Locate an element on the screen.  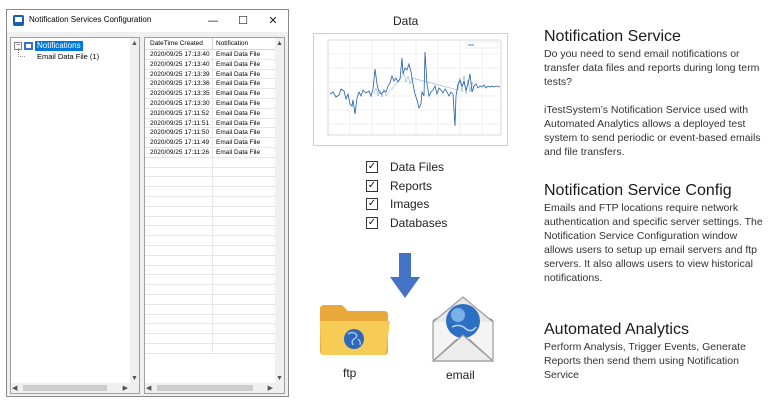
table-row: 2020/09/25 17:13:35 Email Data File is located at coordinates (211, 94).